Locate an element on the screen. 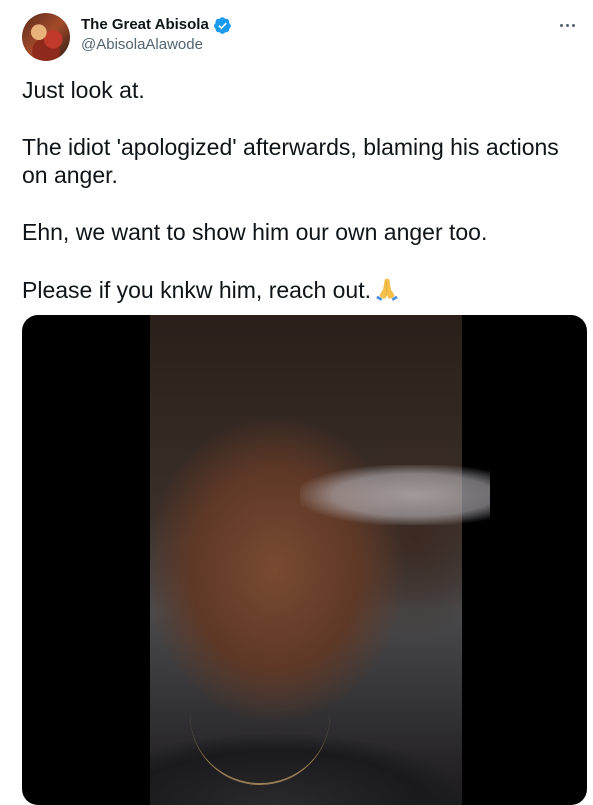  author-names: The Great Abisola @AbisolaAlawode is located at coordinates (156, 35).